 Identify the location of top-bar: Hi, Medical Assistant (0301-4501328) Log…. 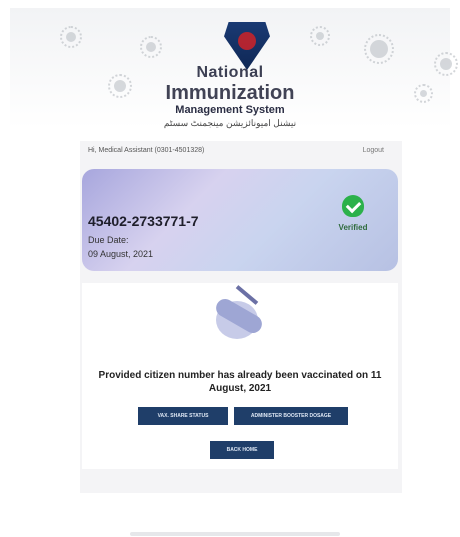
(241, 152).